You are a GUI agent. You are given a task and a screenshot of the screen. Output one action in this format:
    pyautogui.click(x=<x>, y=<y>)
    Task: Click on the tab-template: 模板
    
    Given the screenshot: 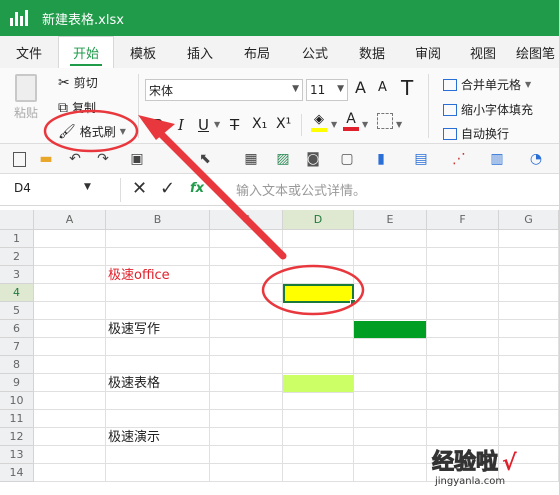 What is the action you would take?
    pyautogui.click(x=143, y=52)
    